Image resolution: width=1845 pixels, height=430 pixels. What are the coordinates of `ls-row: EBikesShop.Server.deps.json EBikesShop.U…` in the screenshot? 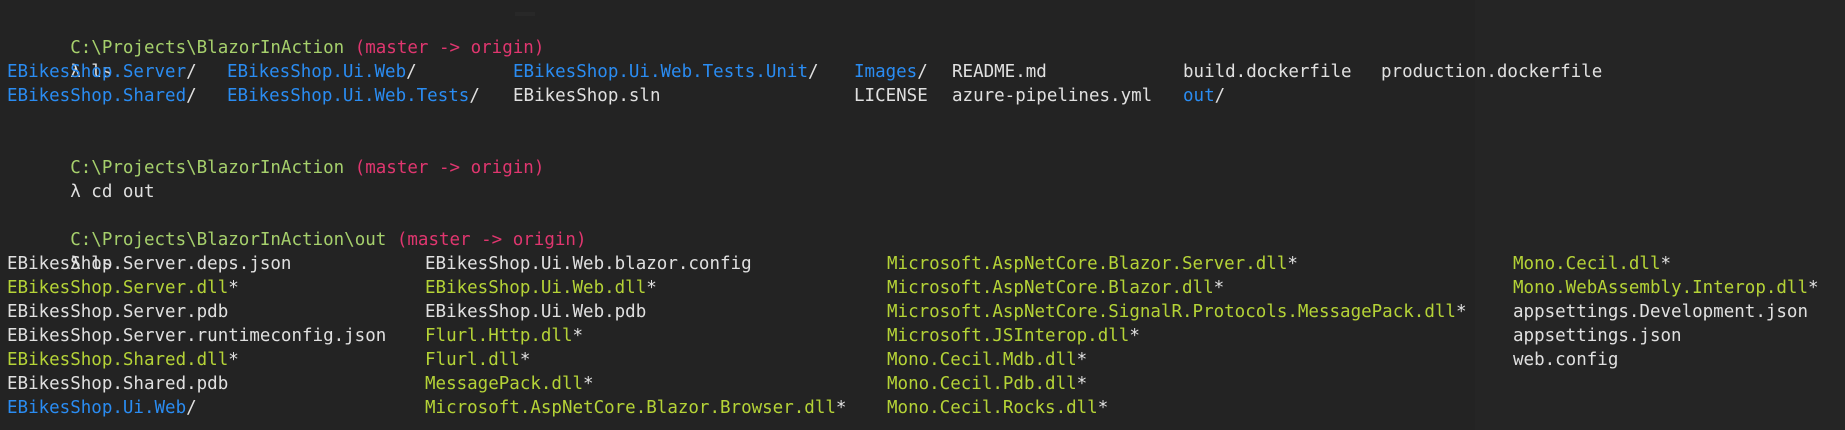 It's located at (839, 264).